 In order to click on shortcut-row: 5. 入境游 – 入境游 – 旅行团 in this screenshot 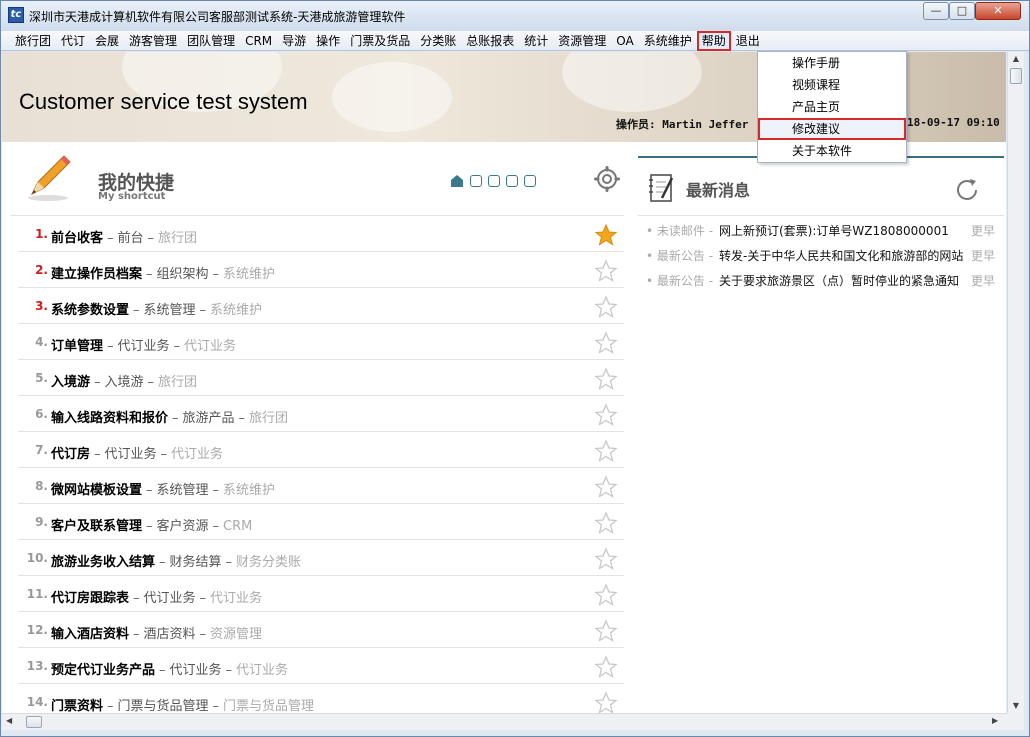, I will do `click(321, 378)`.